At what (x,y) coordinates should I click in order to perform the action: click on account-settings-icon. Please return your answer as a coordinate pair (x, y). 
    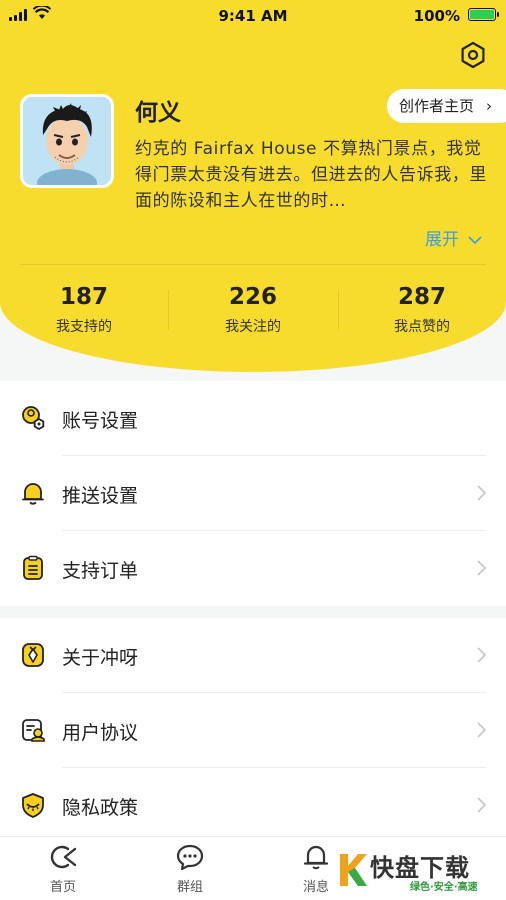
    Looking at the image, I should click on (33, 418).